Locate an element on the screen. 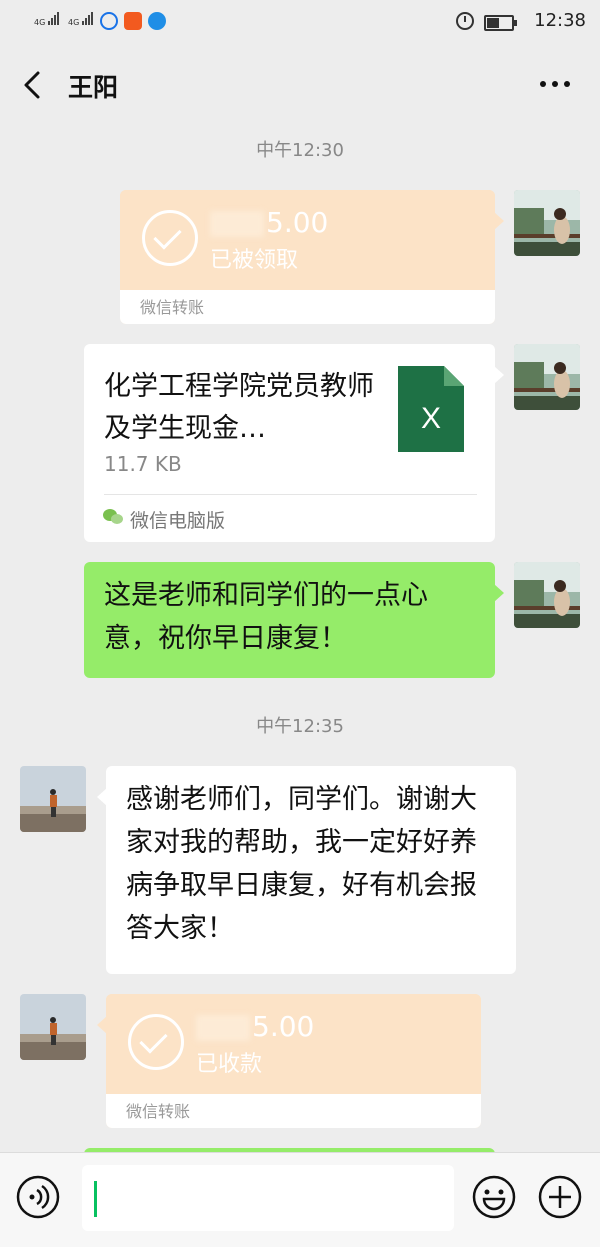 The image size is (600, 1247). text-caret is located at coordinates (95, 1199).